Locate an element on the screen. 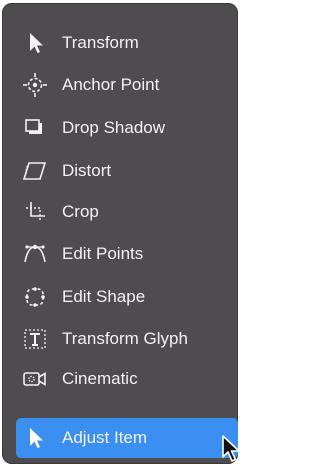 The width and height of the screenshot is (320, 468). edit-points-icon is located at coordinates (35, 254).